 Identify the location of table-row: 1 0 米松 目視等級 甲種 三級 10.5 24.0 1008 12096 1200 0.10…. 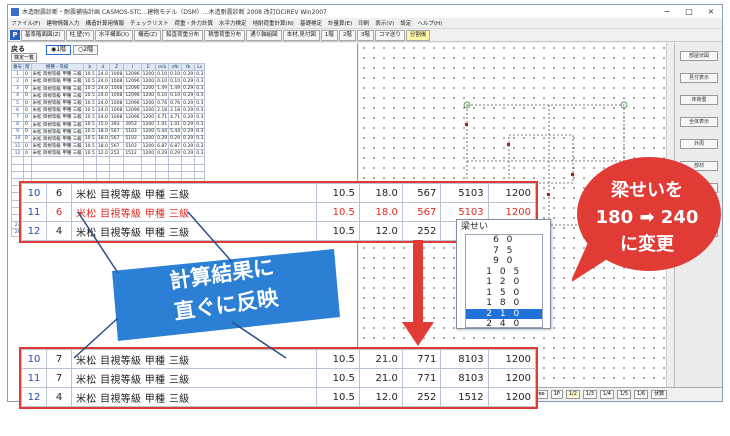
(108, 74).